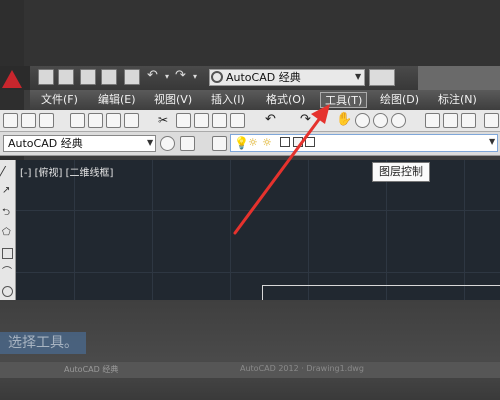 Image resolution: width=500 pixels, height=400 pixels. What do you see at coordinates (310, 142) in the screenshot?
I see `layer-plot-icon` at bounding box center [310, 142].